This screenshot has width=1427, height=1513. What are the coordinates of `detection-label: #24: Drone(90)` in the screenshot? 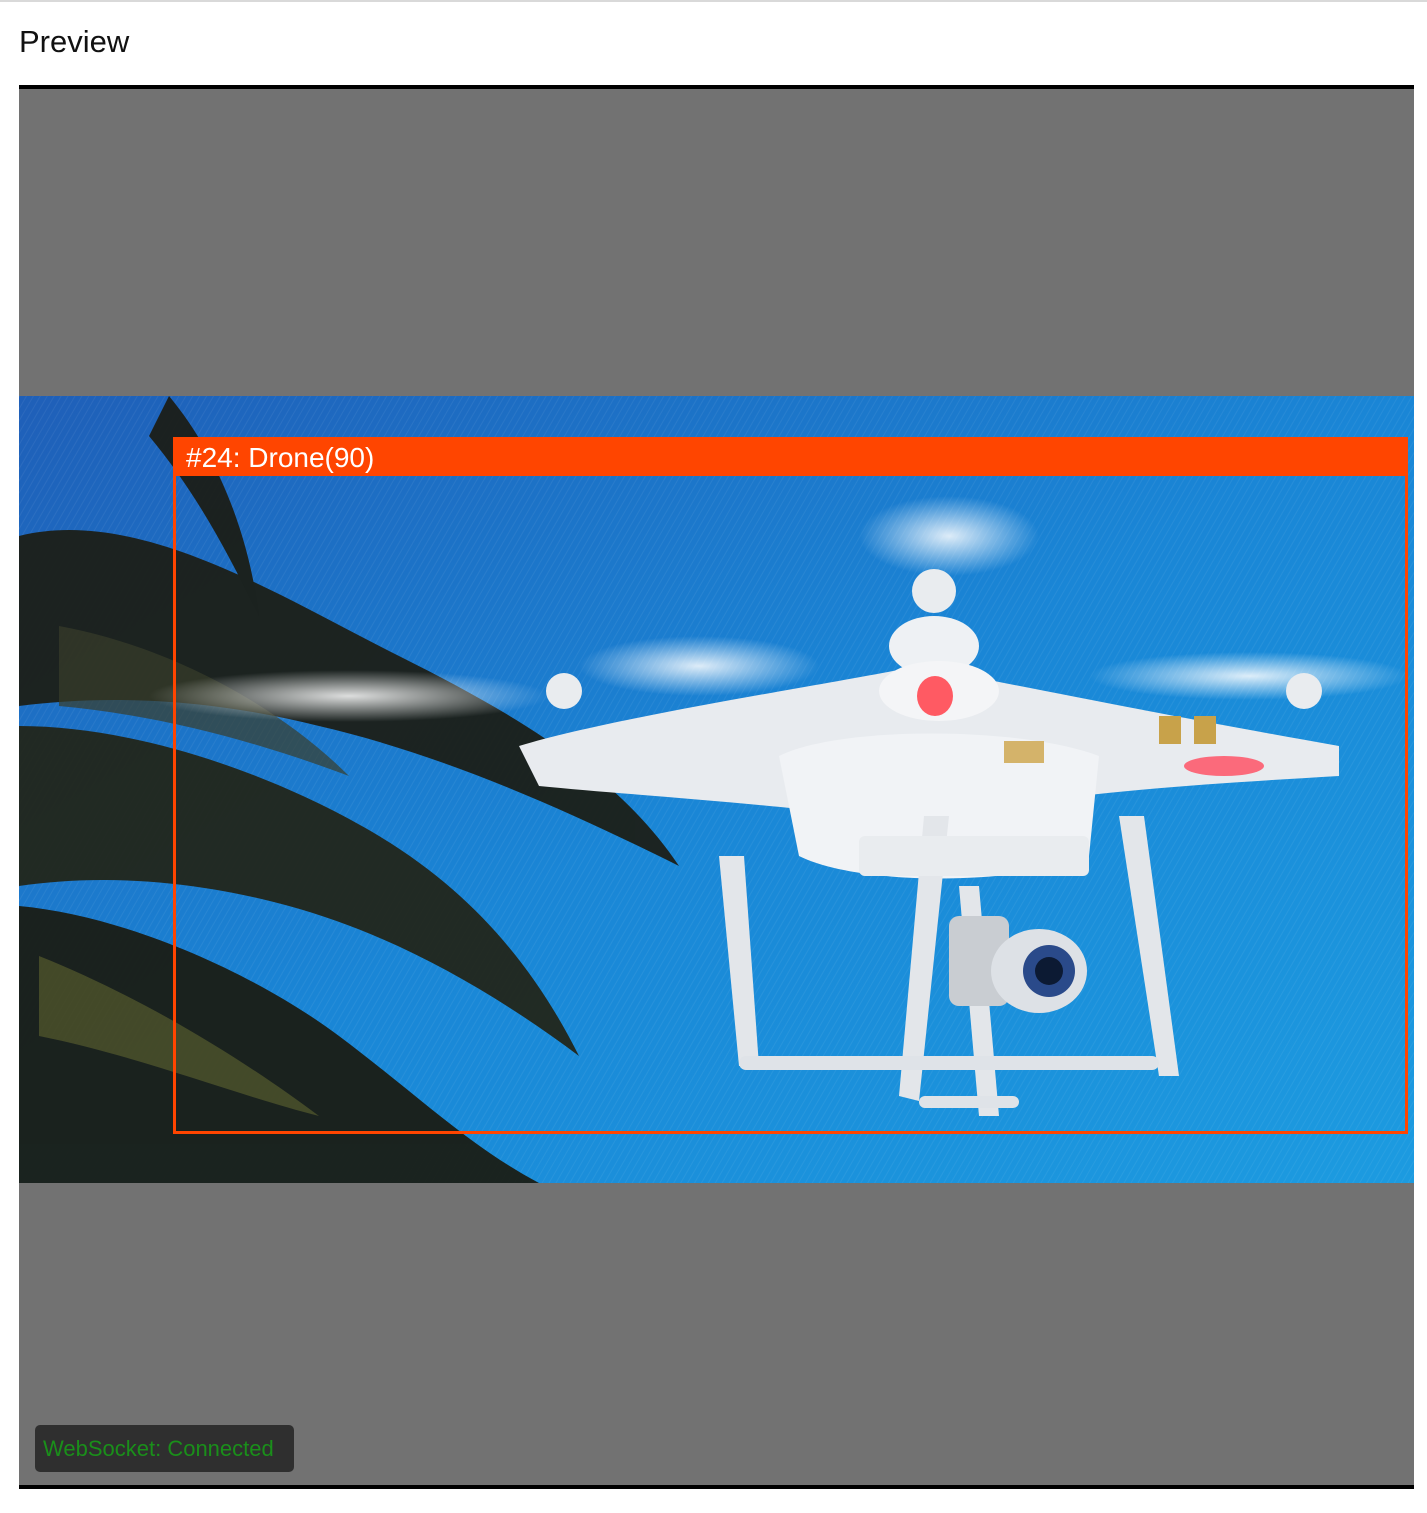 It's located at (790, 458).